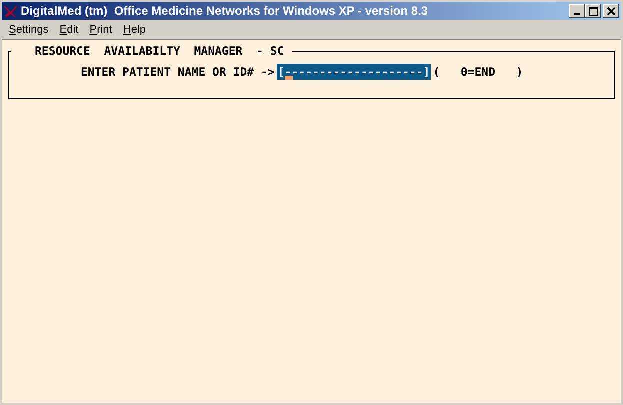 Image resolution: width=623 pixels, height=405 pixels. What do you see at coordinates (577, 11) in the screenshot?
I see `minimize-button` at bounding box center [577, 11].